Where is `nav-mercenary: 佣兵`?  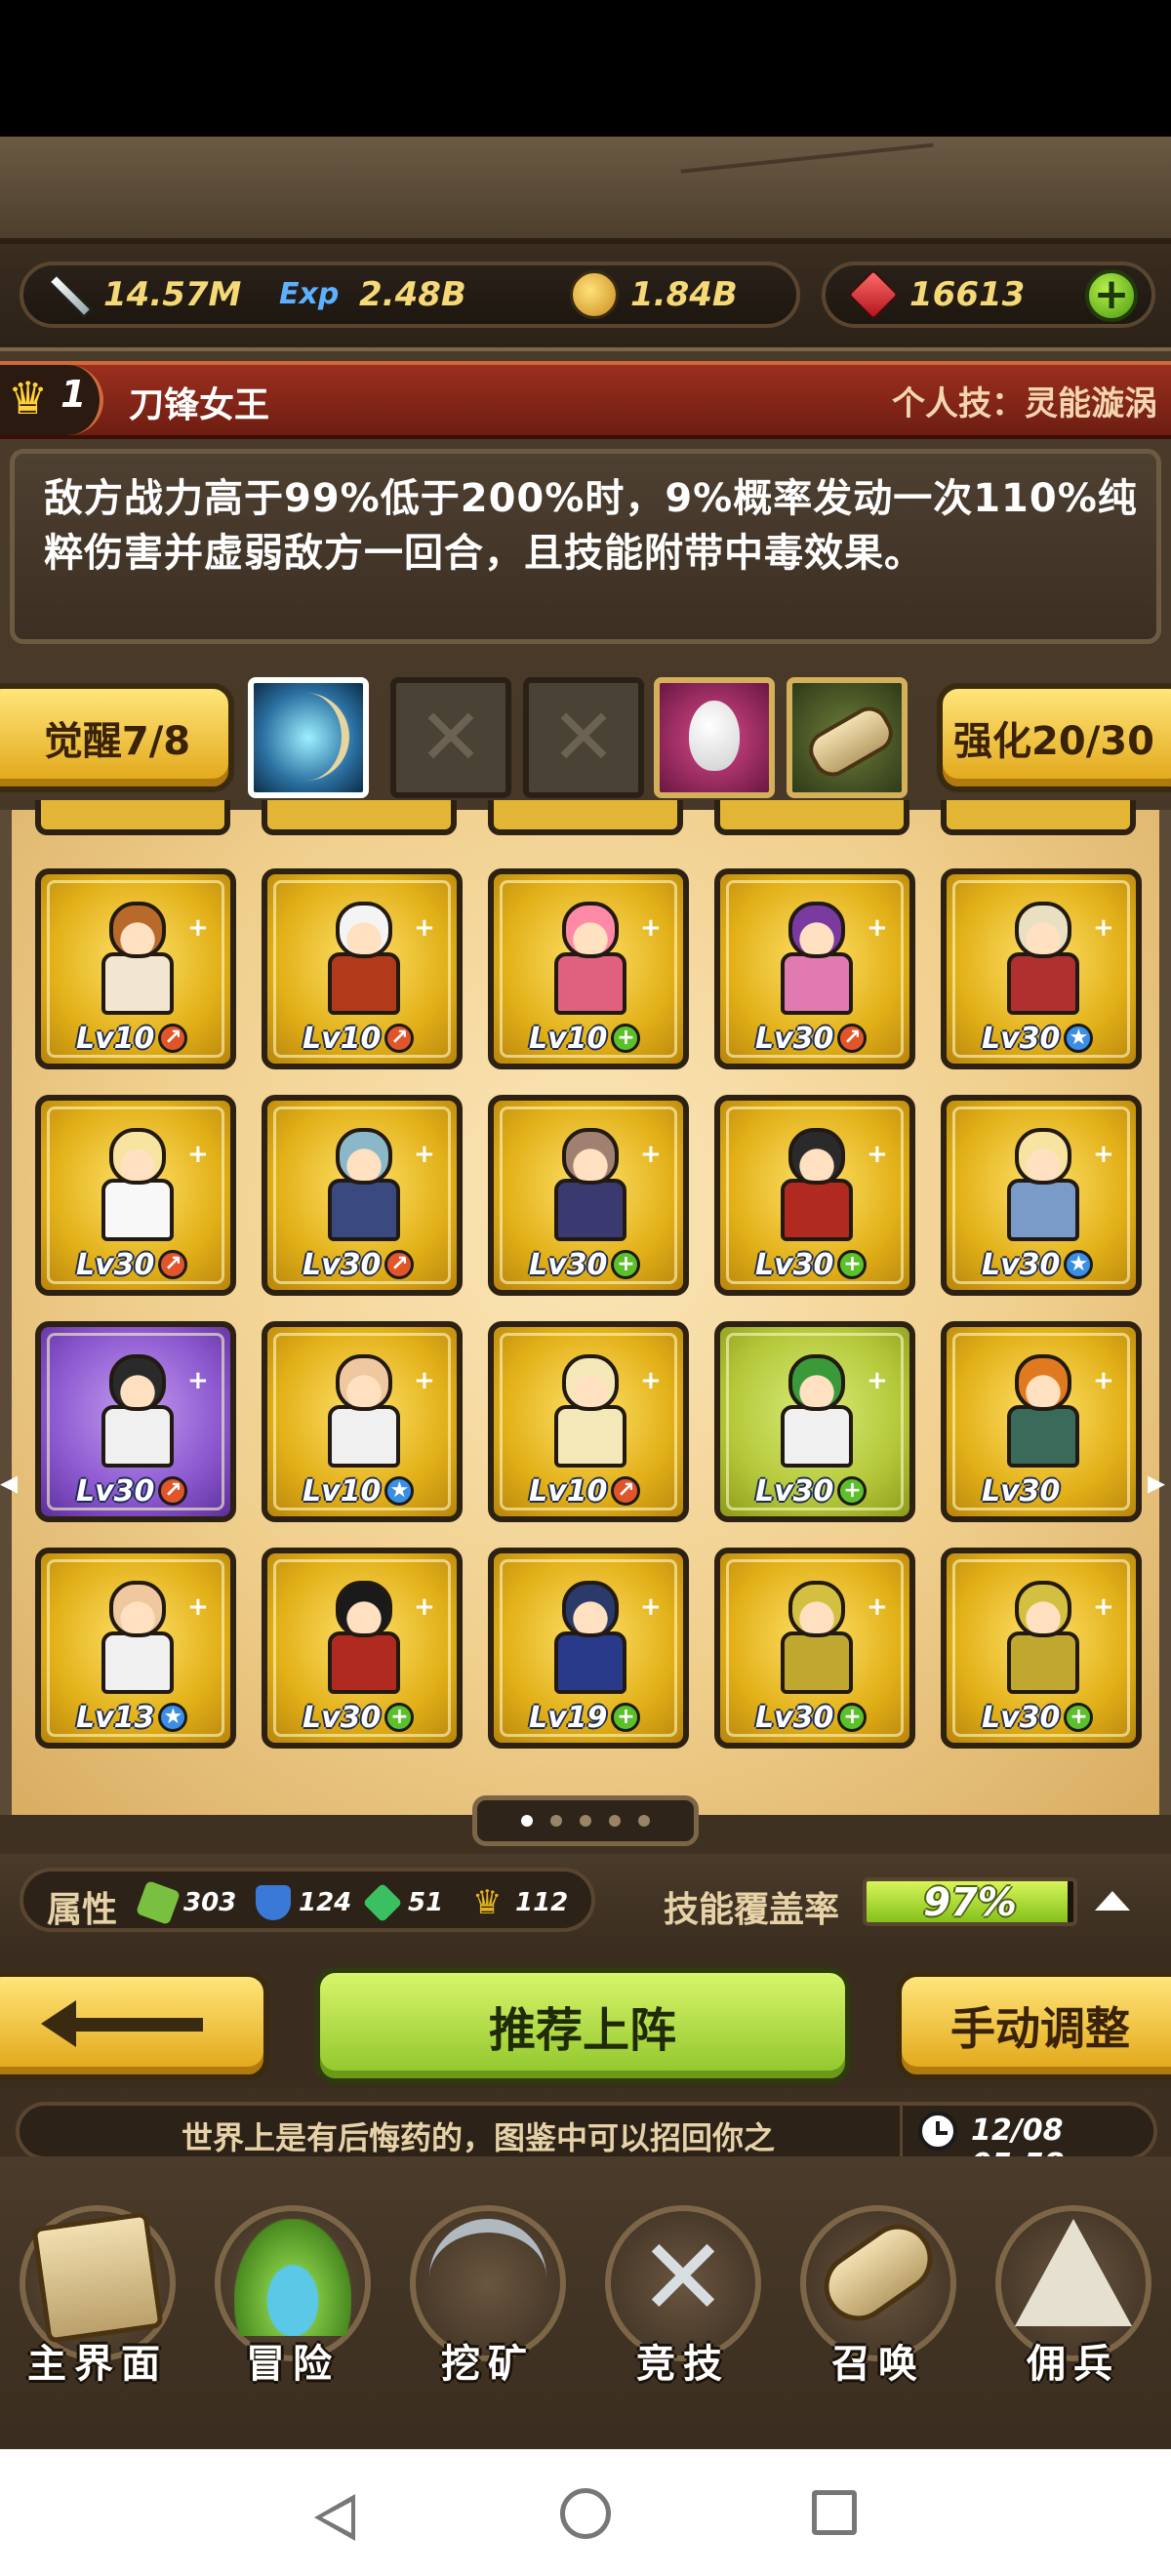
nav-mercenary: 佣兵 is located at coordinates (1073, 2293).